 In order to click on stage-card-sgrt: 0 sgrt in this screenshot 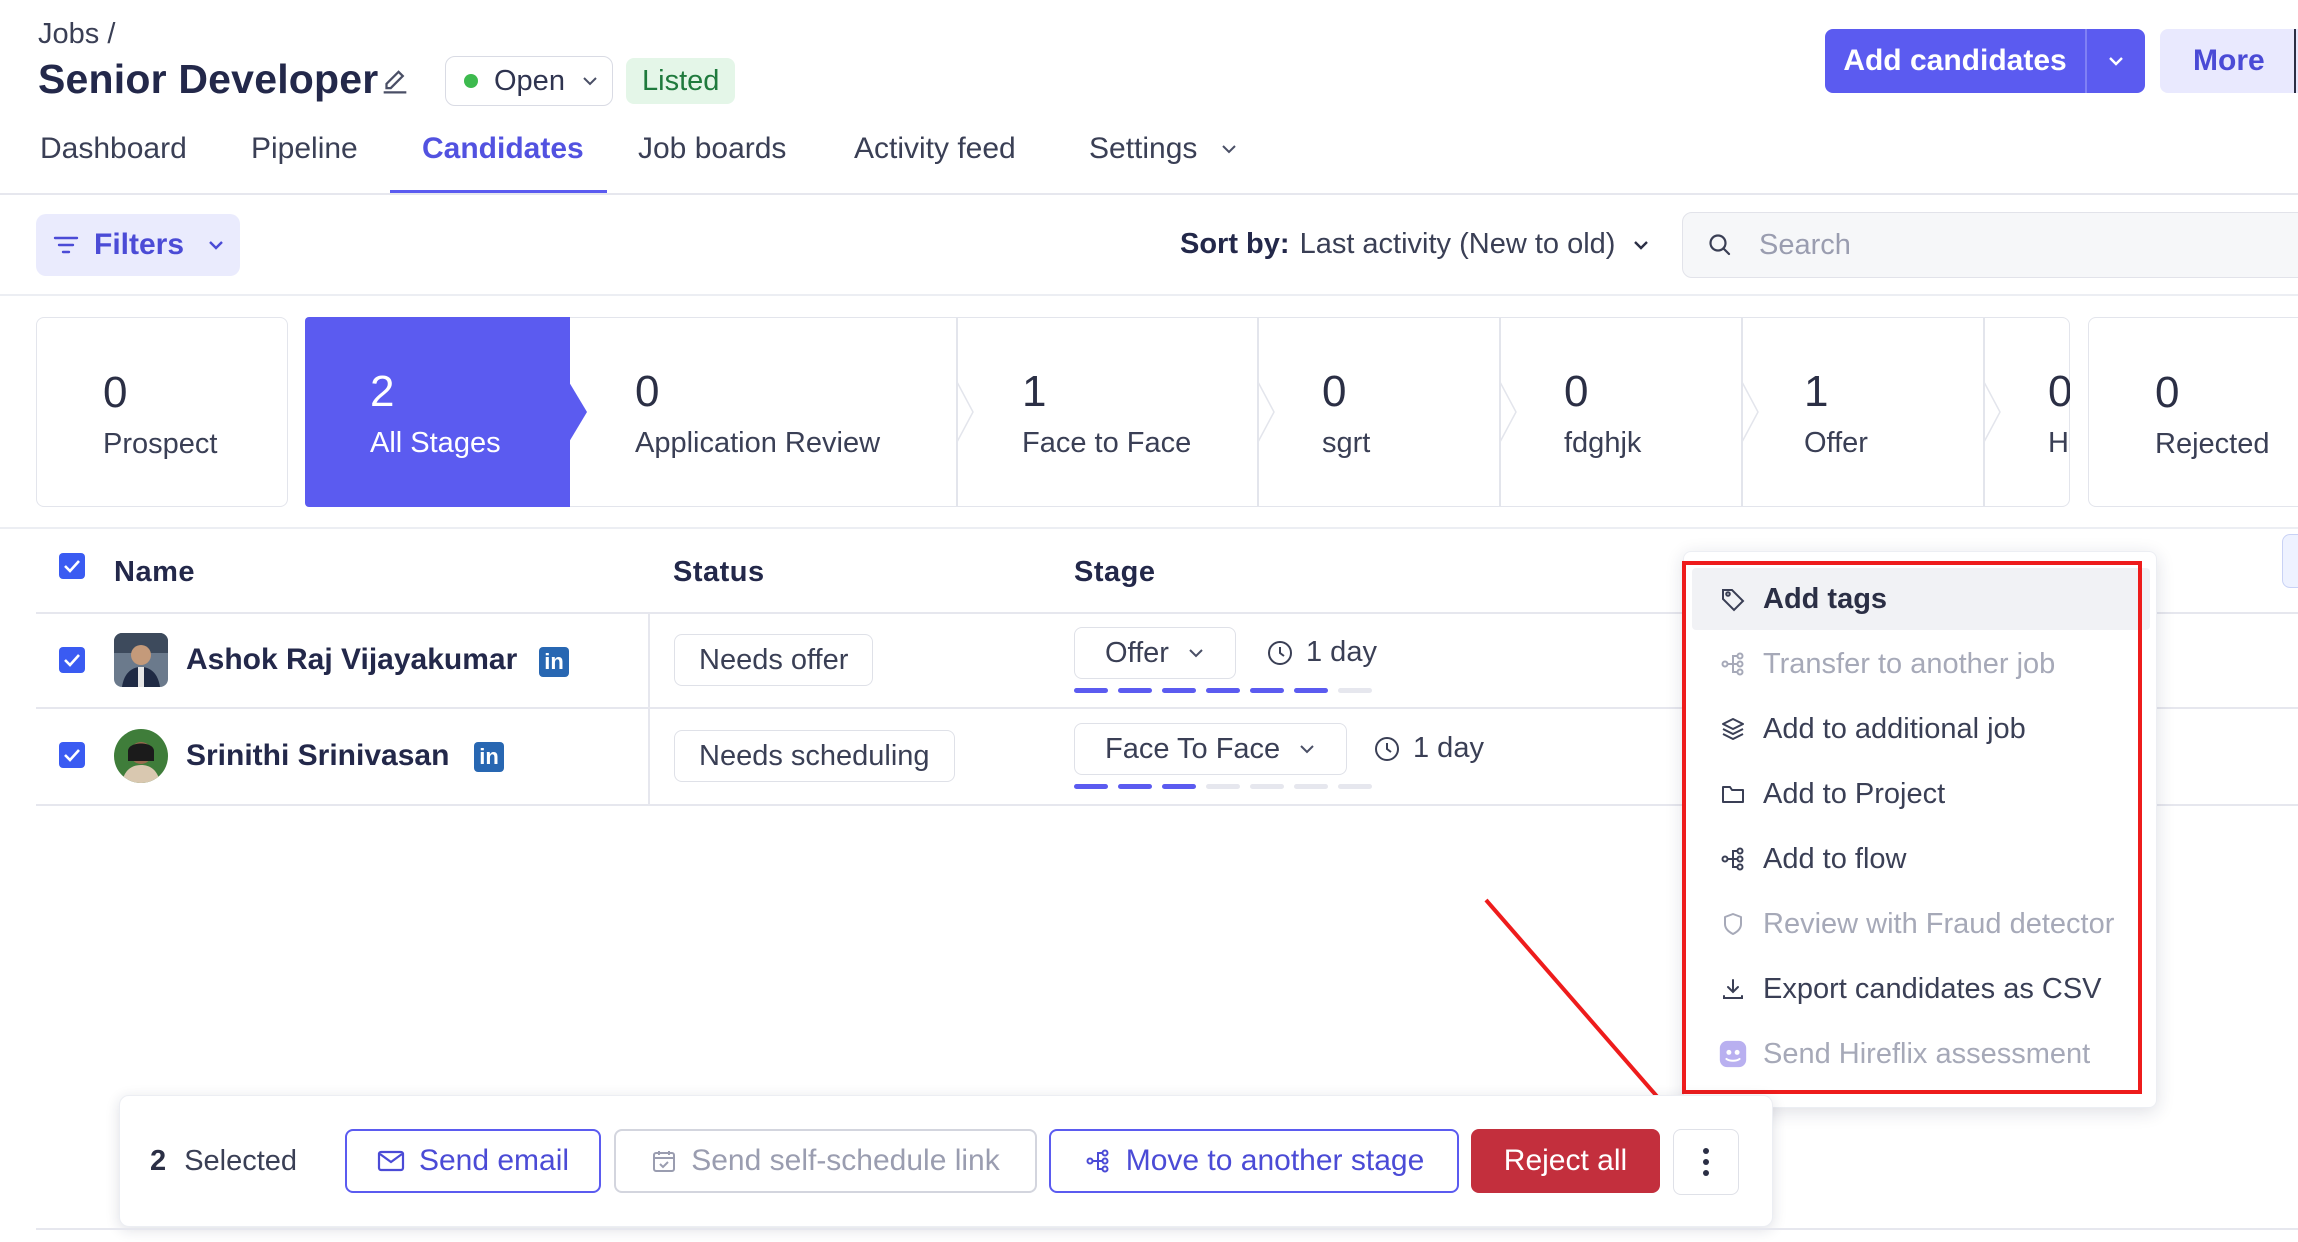, I will do `click(1378, 412)`.